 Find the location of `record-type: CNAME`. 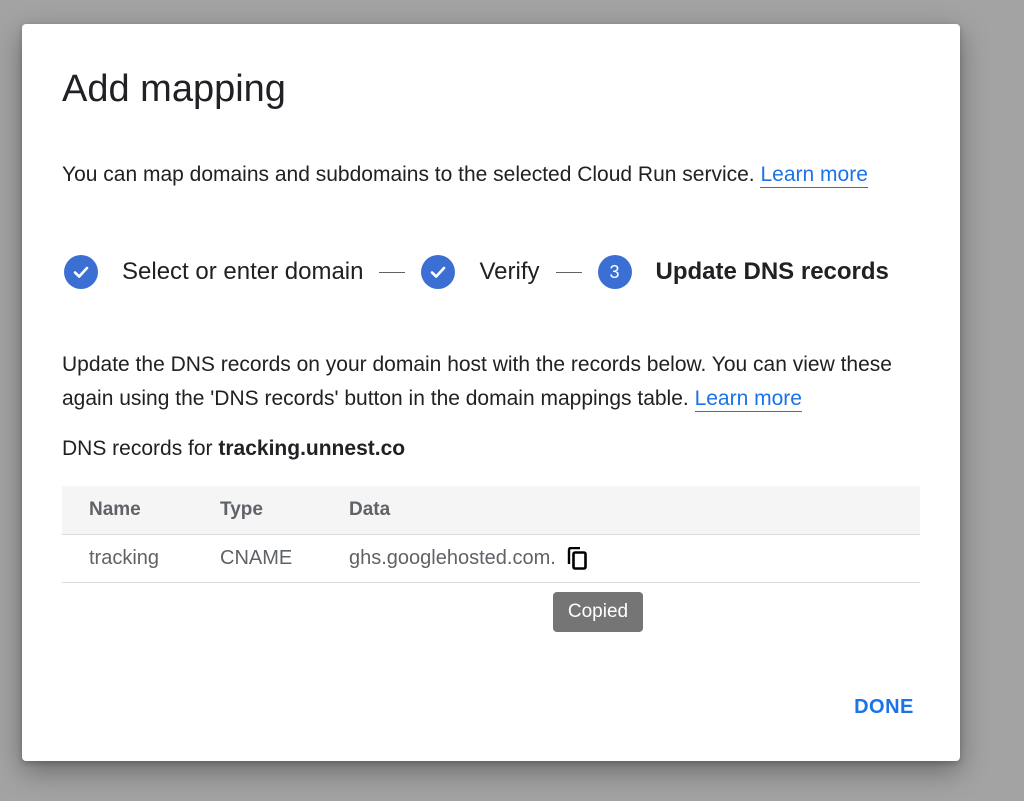

record-type: CNAME is located at coordinates (256, 558).